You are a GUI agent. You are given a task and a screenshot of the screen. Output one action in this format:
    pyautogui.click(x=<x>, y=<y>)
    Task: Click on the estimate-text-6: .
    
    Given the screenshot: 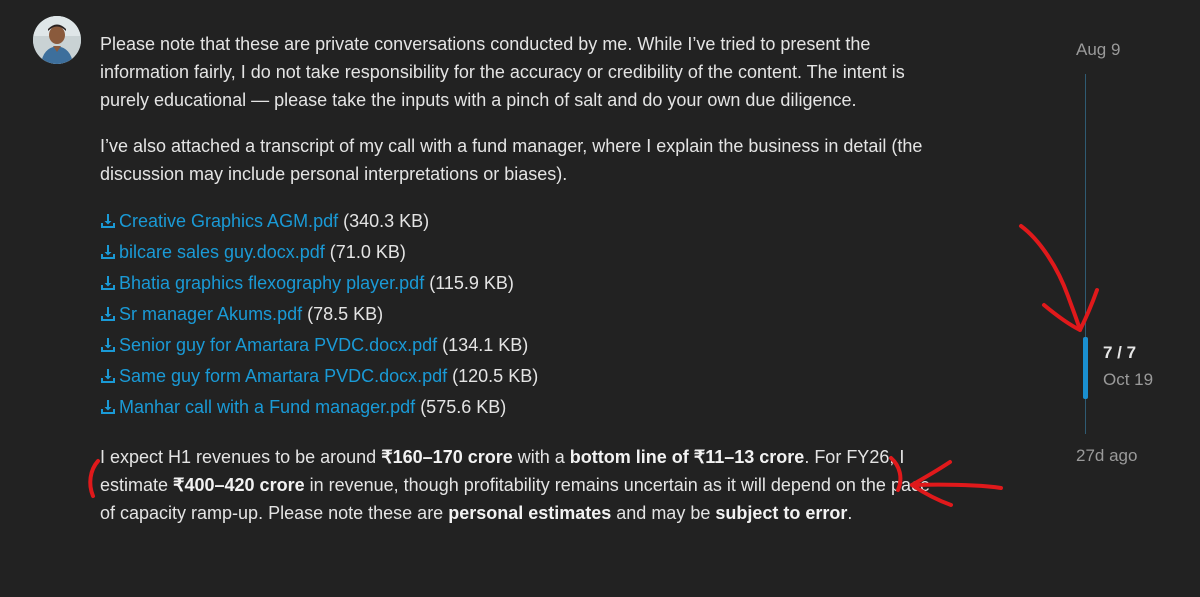 What is the action you would take?
    pyautogui.click(x=850, y=513)
    